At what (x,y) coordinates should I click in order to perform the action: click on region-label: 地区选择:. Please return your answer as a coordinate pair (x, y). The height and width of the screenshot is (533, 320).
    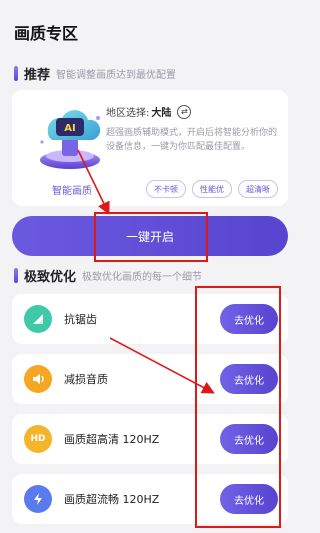
    Looking at the image, I should click on (128, 113).